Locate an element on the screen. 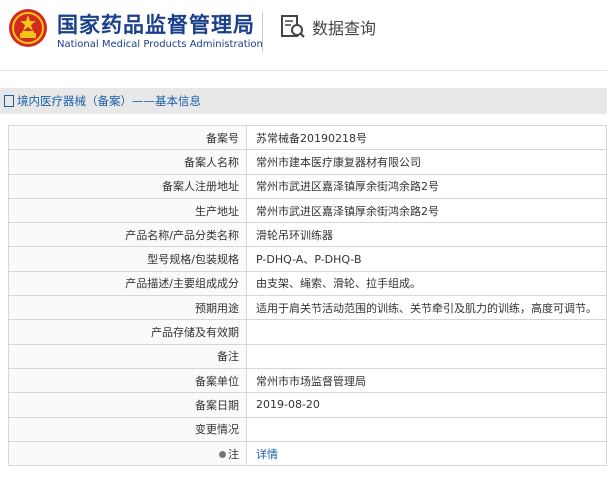 The image size is (607, 497). row-label: 备注 is located at coordinates (127, 356).